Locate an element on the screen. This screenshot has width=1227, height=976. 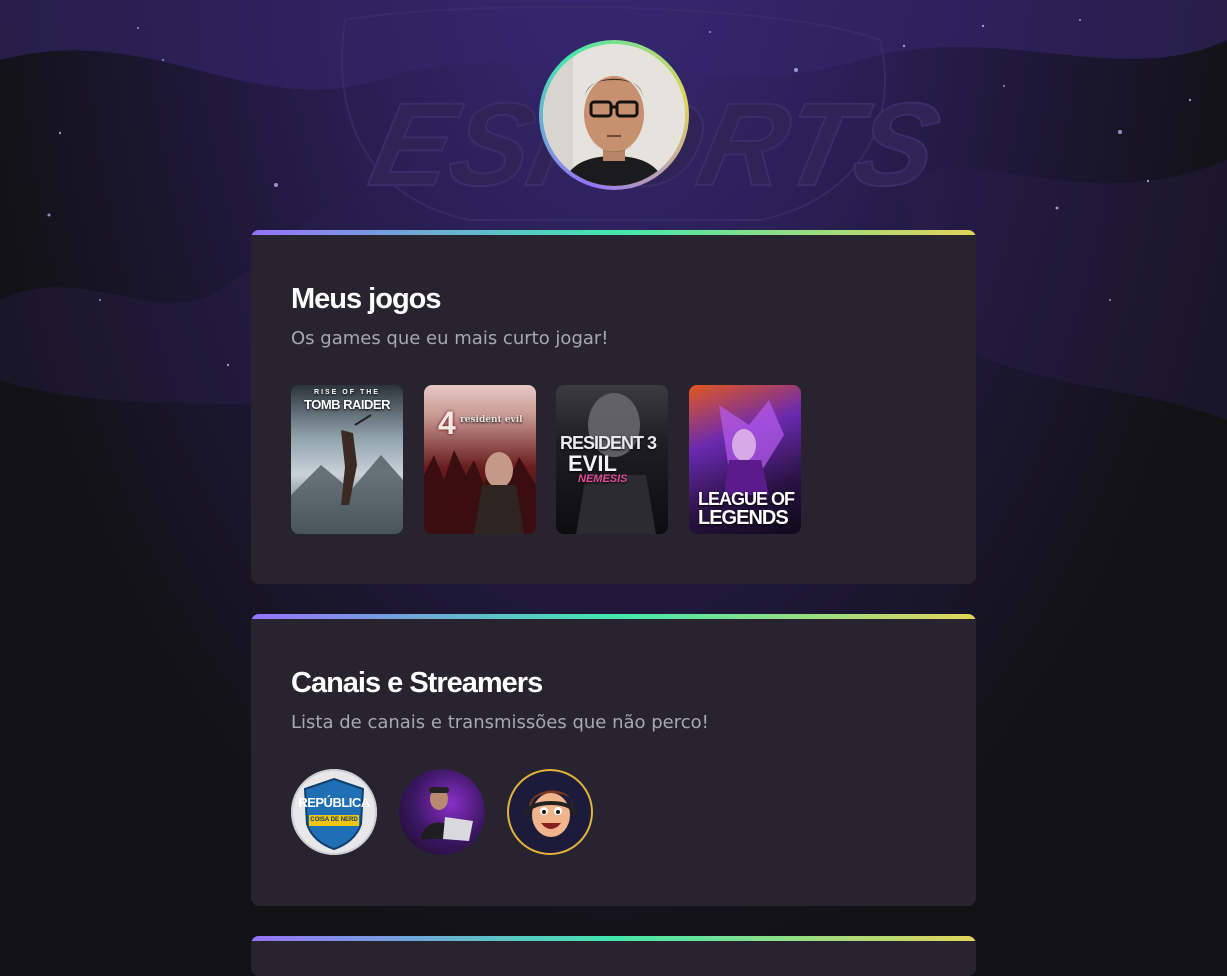
game-league-of-legends: LEAGUE OF LEGENDS is located at coordinates (745, 459).